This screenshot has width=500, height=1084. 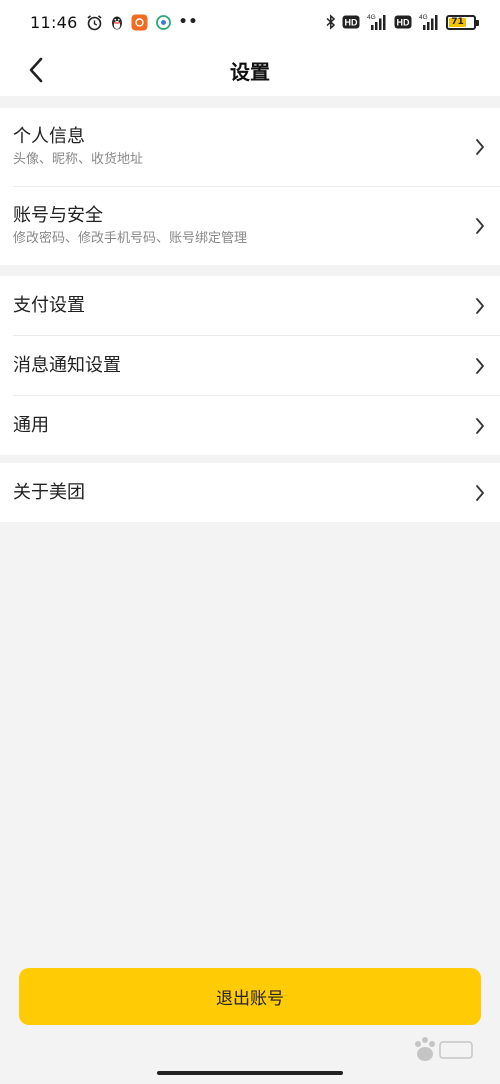 I want to click on status-bar-left: 11:46 ••, so click(x=114, y=22).